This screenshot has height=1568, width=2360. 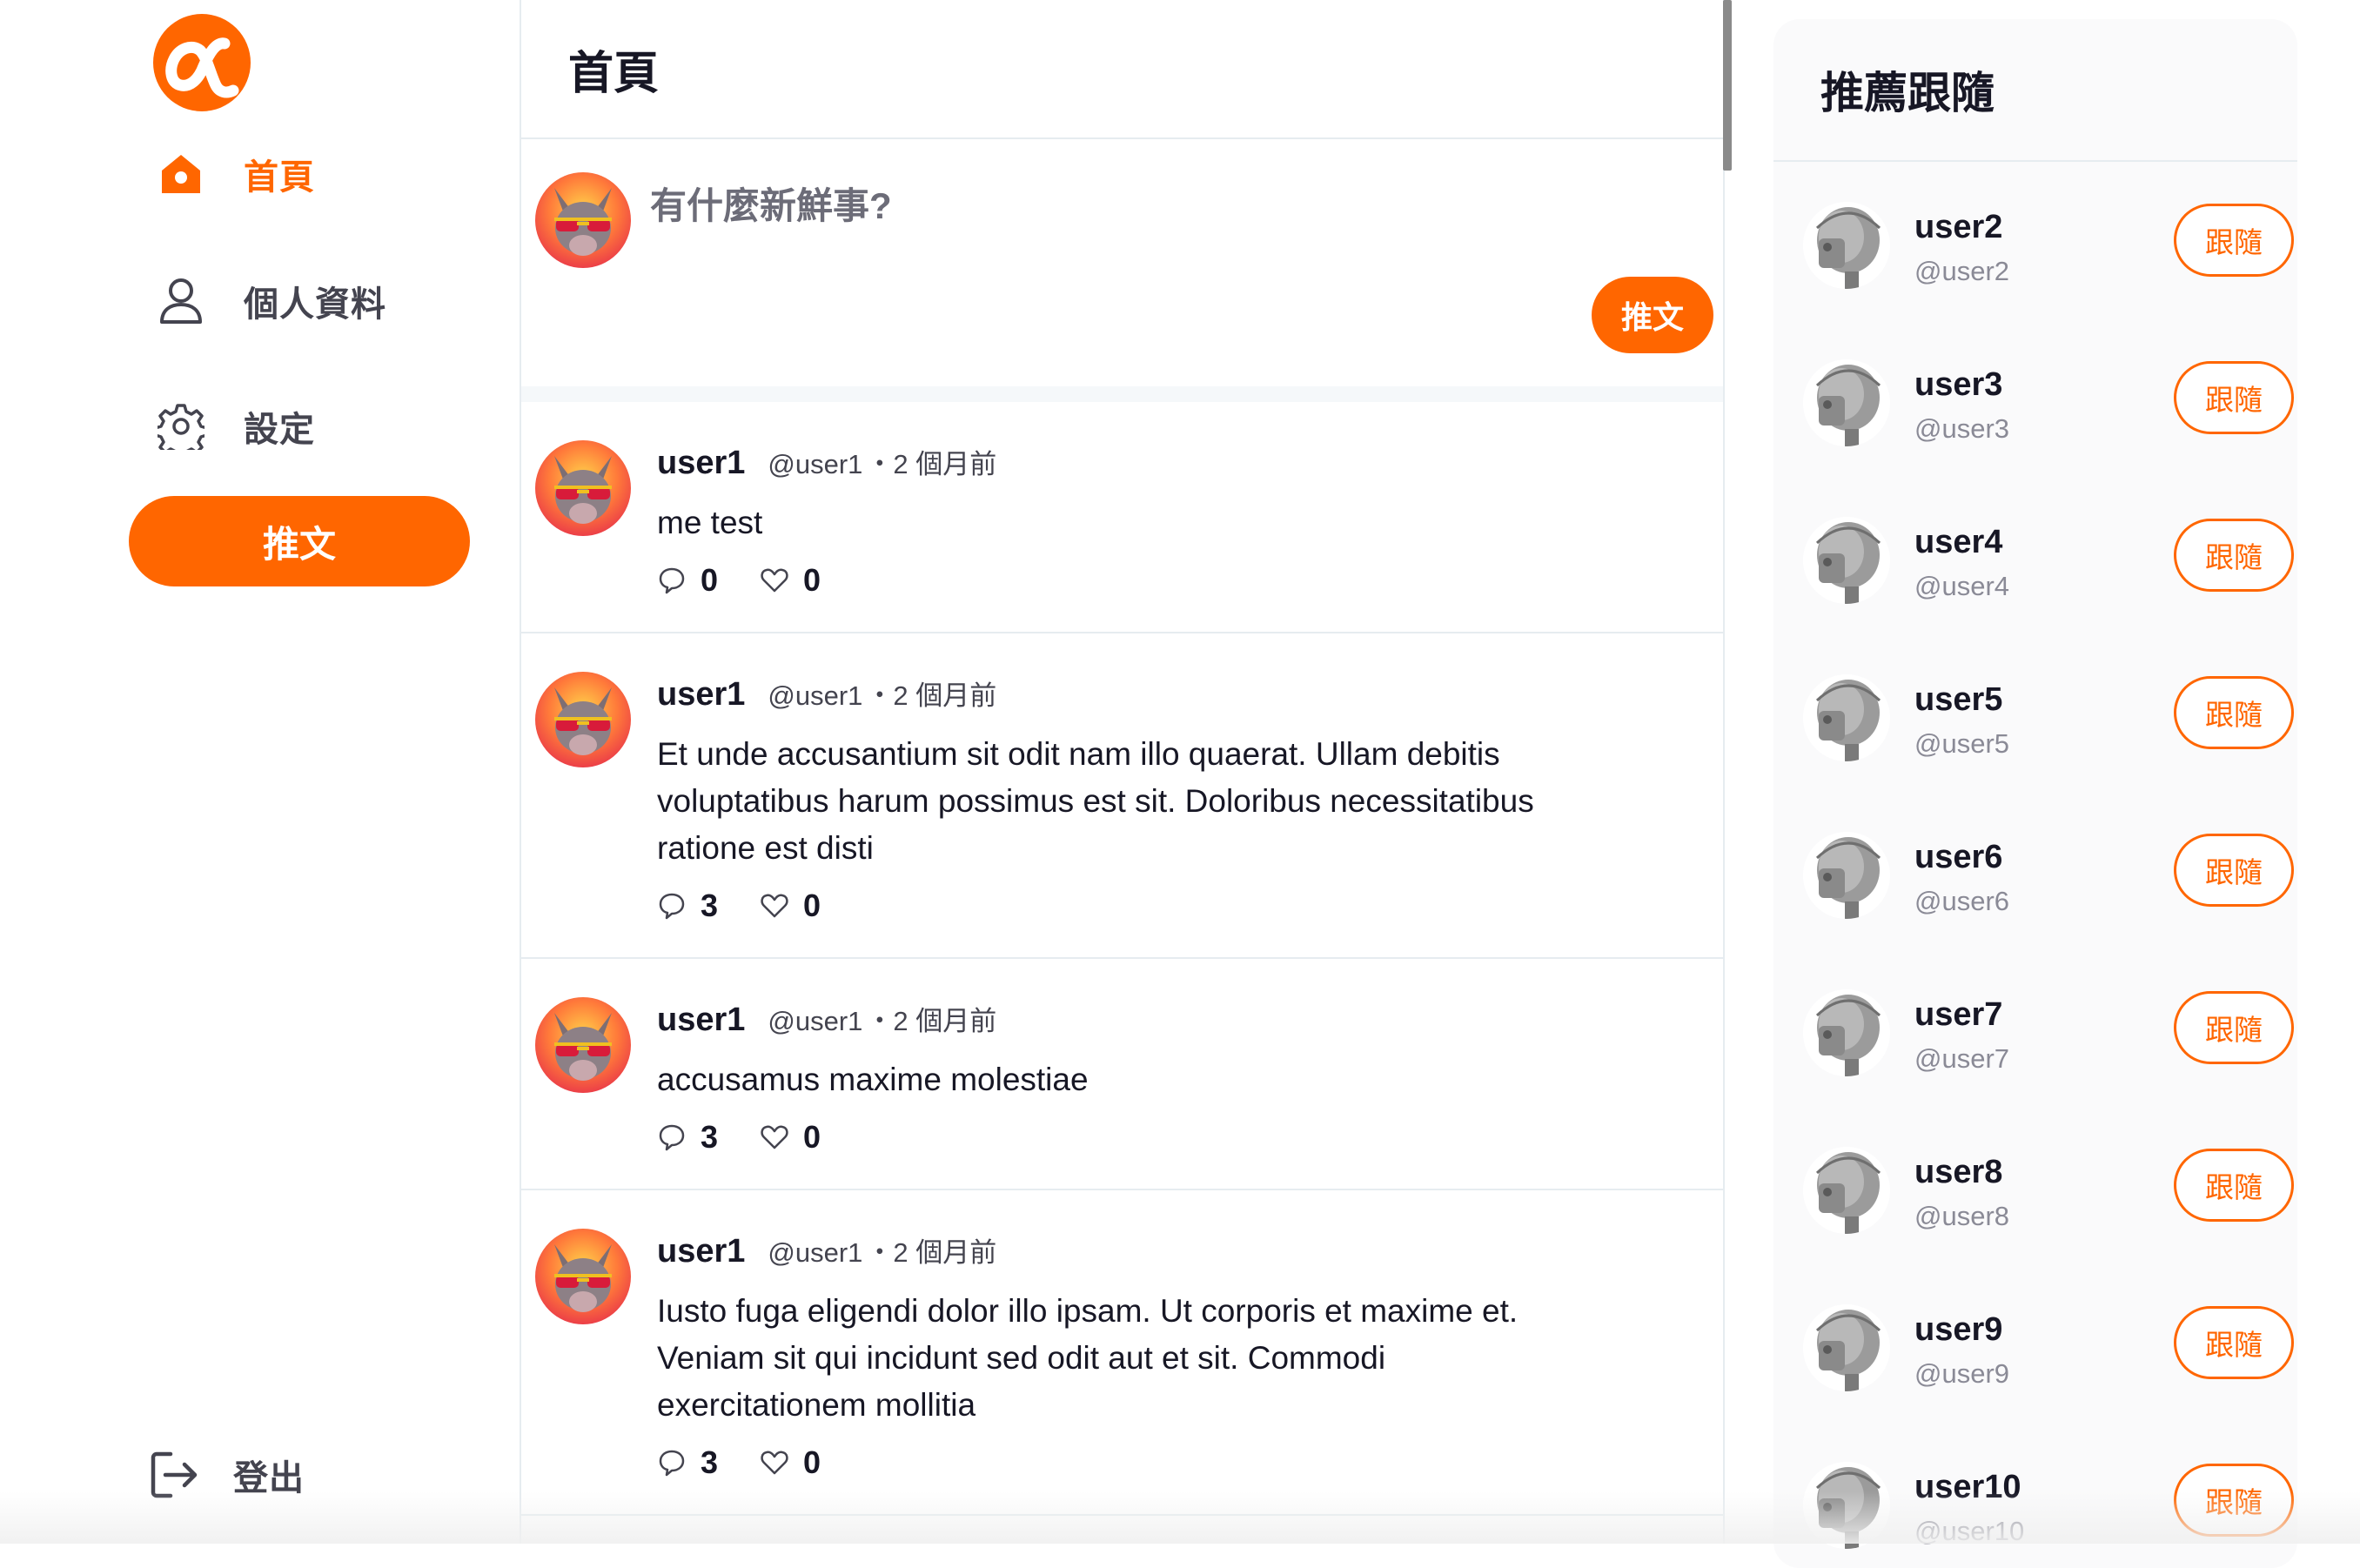 I want to click on tweet-button: 推文, so click(x=299, y=541).